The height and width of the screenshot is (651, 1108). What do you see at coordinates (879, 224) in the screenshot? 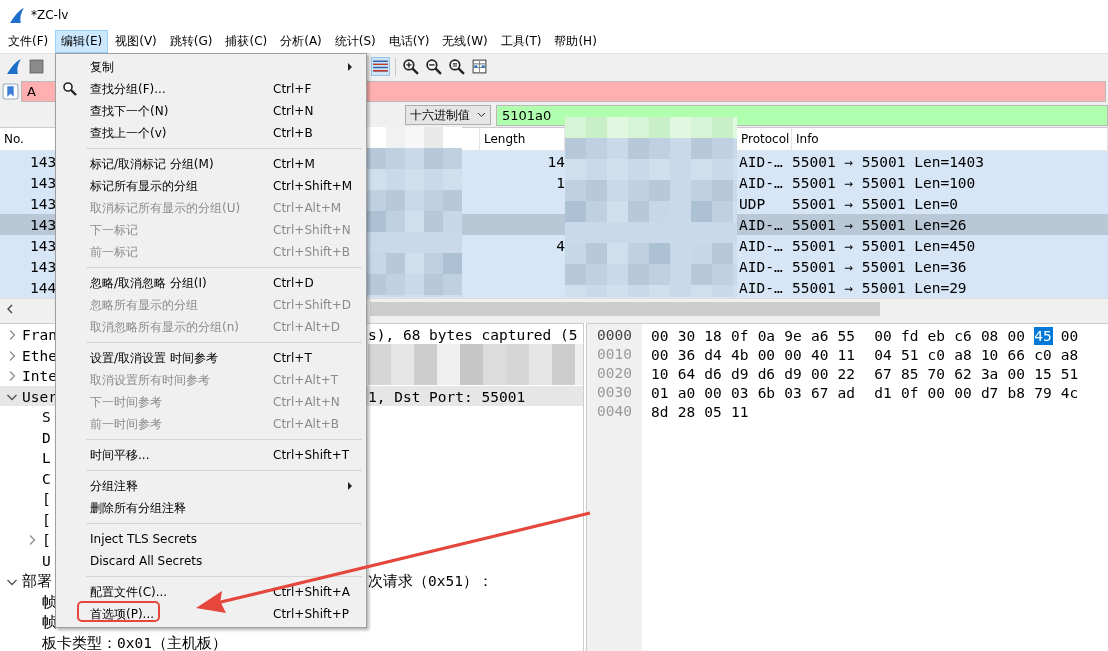
I see `table-cell: 55001 → 55001 Len=26` at bounding box center [879, 224].